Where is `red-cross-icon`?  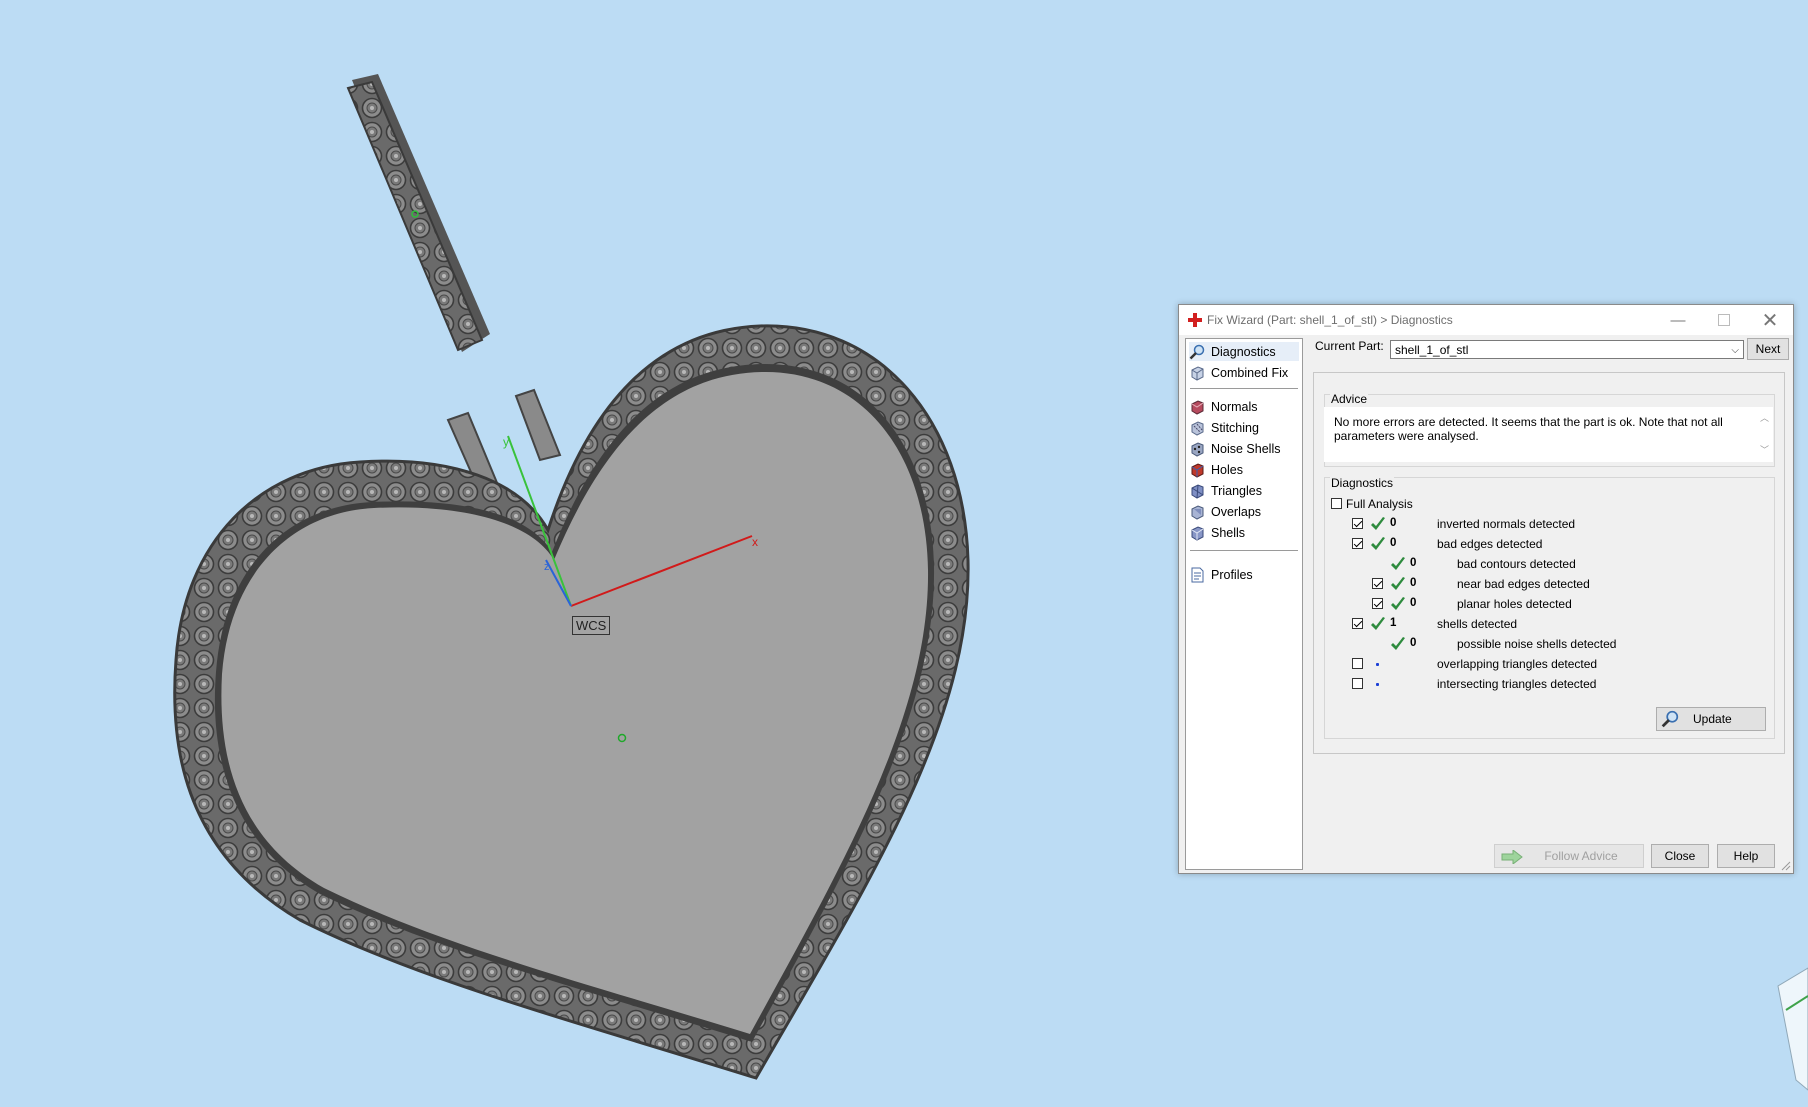
red-cross-icon is located at coordinates (1195, 320).